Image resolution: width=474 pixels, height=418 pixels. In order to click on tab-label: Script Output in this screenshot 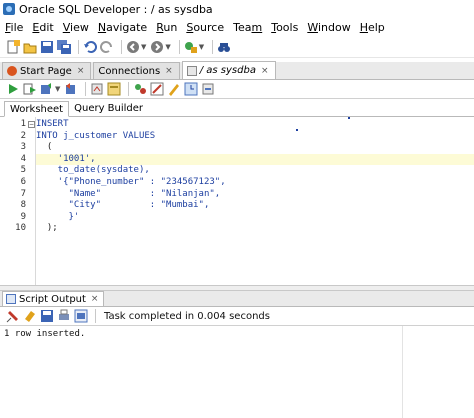, I will do `click(52, 299)`.